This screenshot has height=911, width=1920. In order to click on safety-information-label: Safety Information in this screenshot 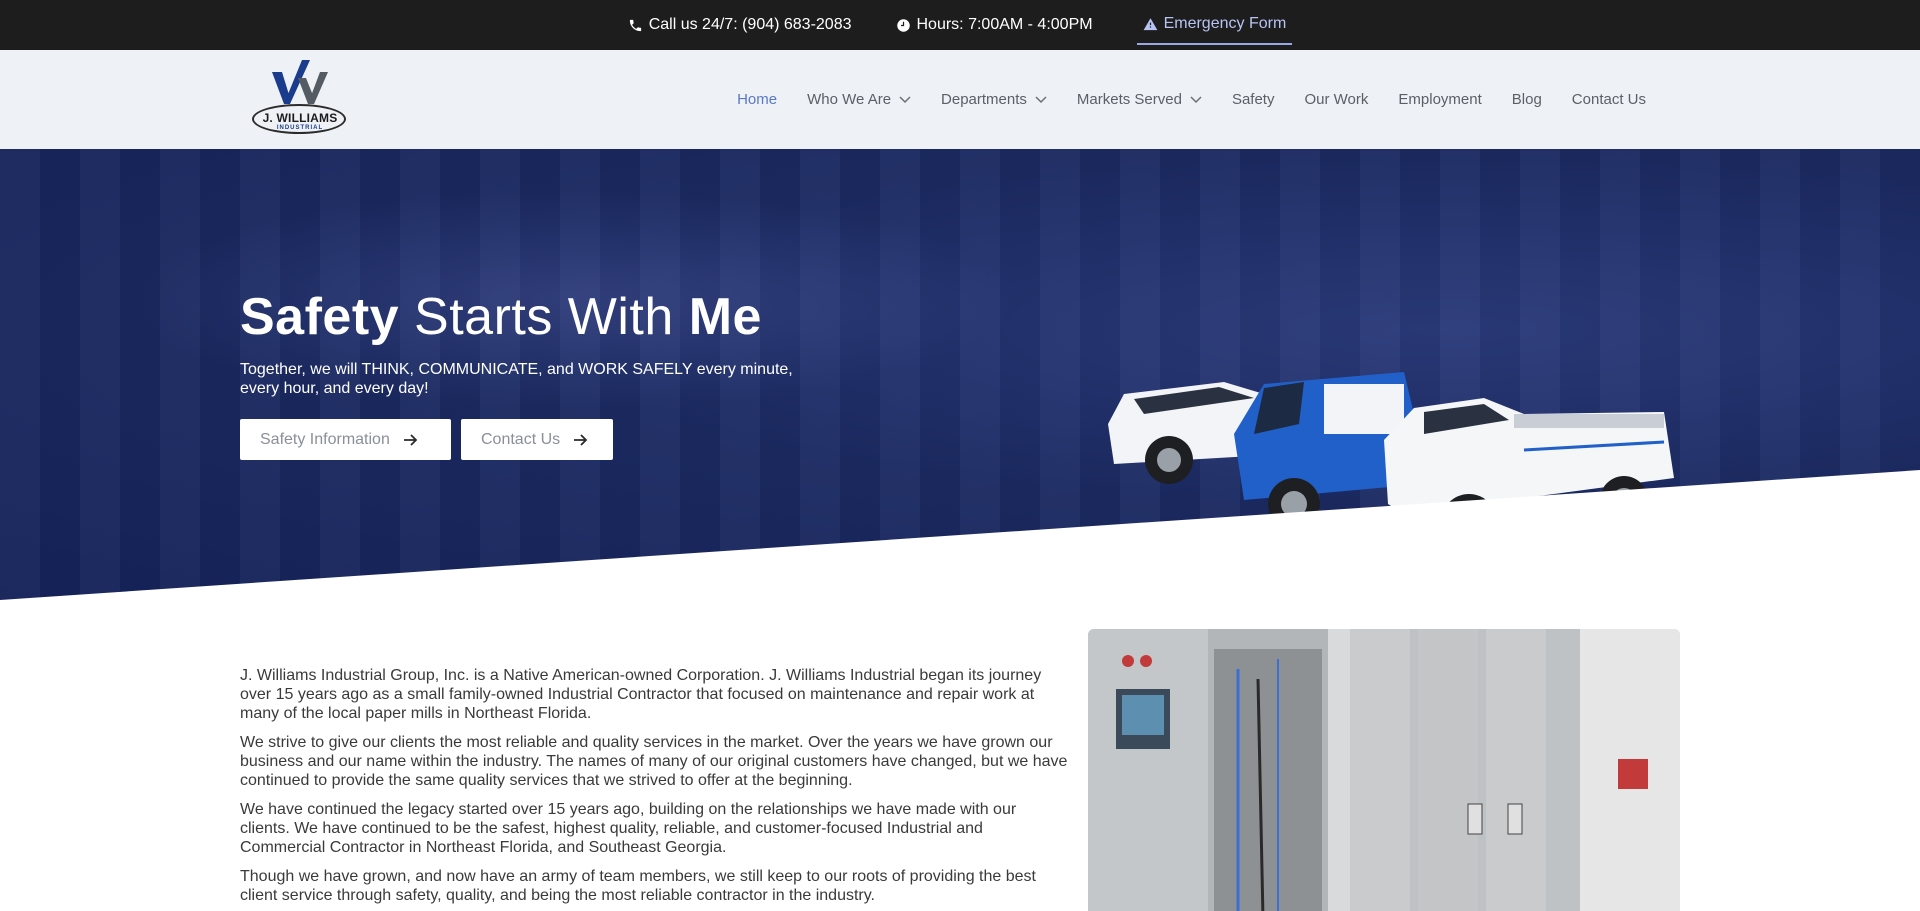, I will do `click(325, 439)`.